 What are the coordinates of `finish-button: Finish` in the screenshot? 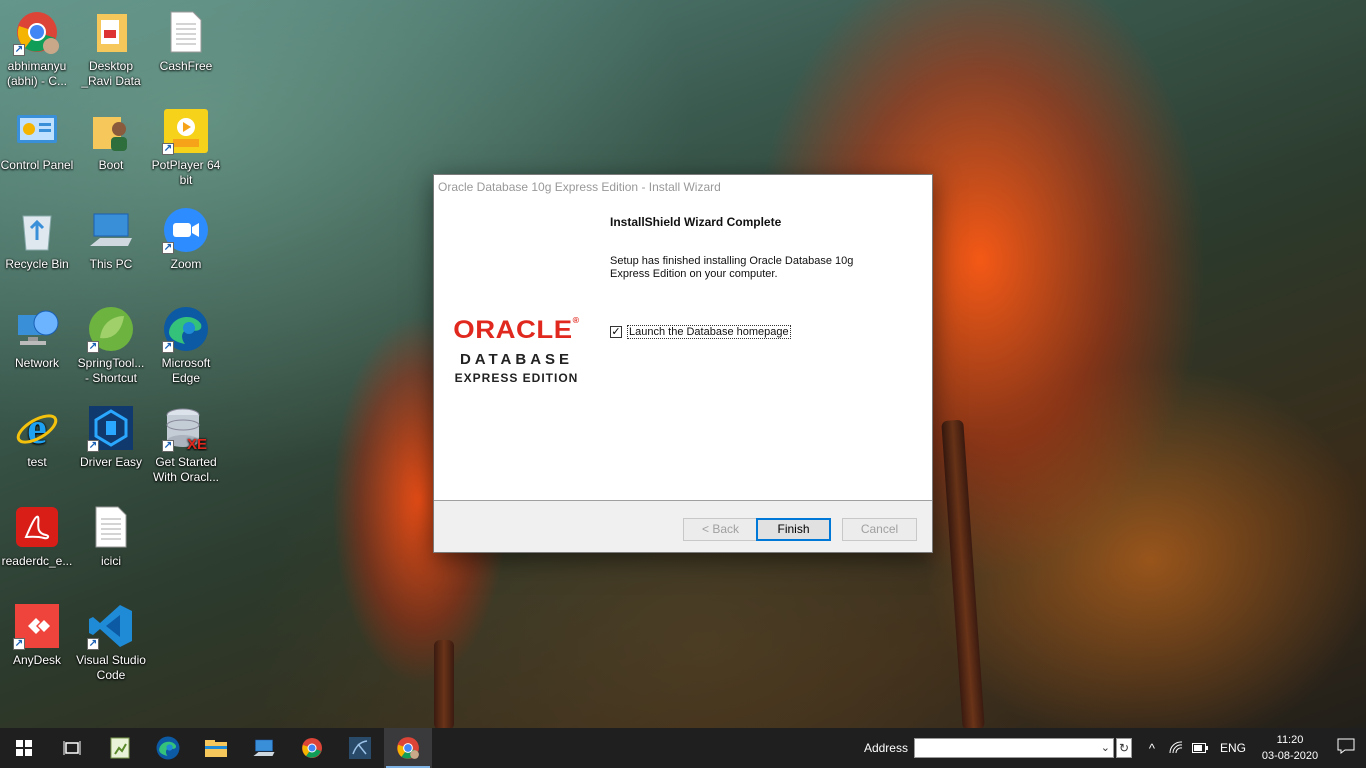 It's located at (793, 529).